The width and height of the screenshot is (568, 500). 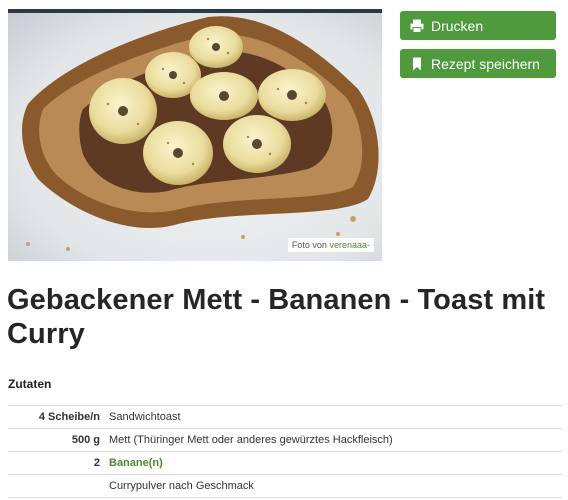 What do you see at coordinates (85, 440) in the screenshot?
I see `ingredient-amount: 500 g` at bounding box center [85, 440].